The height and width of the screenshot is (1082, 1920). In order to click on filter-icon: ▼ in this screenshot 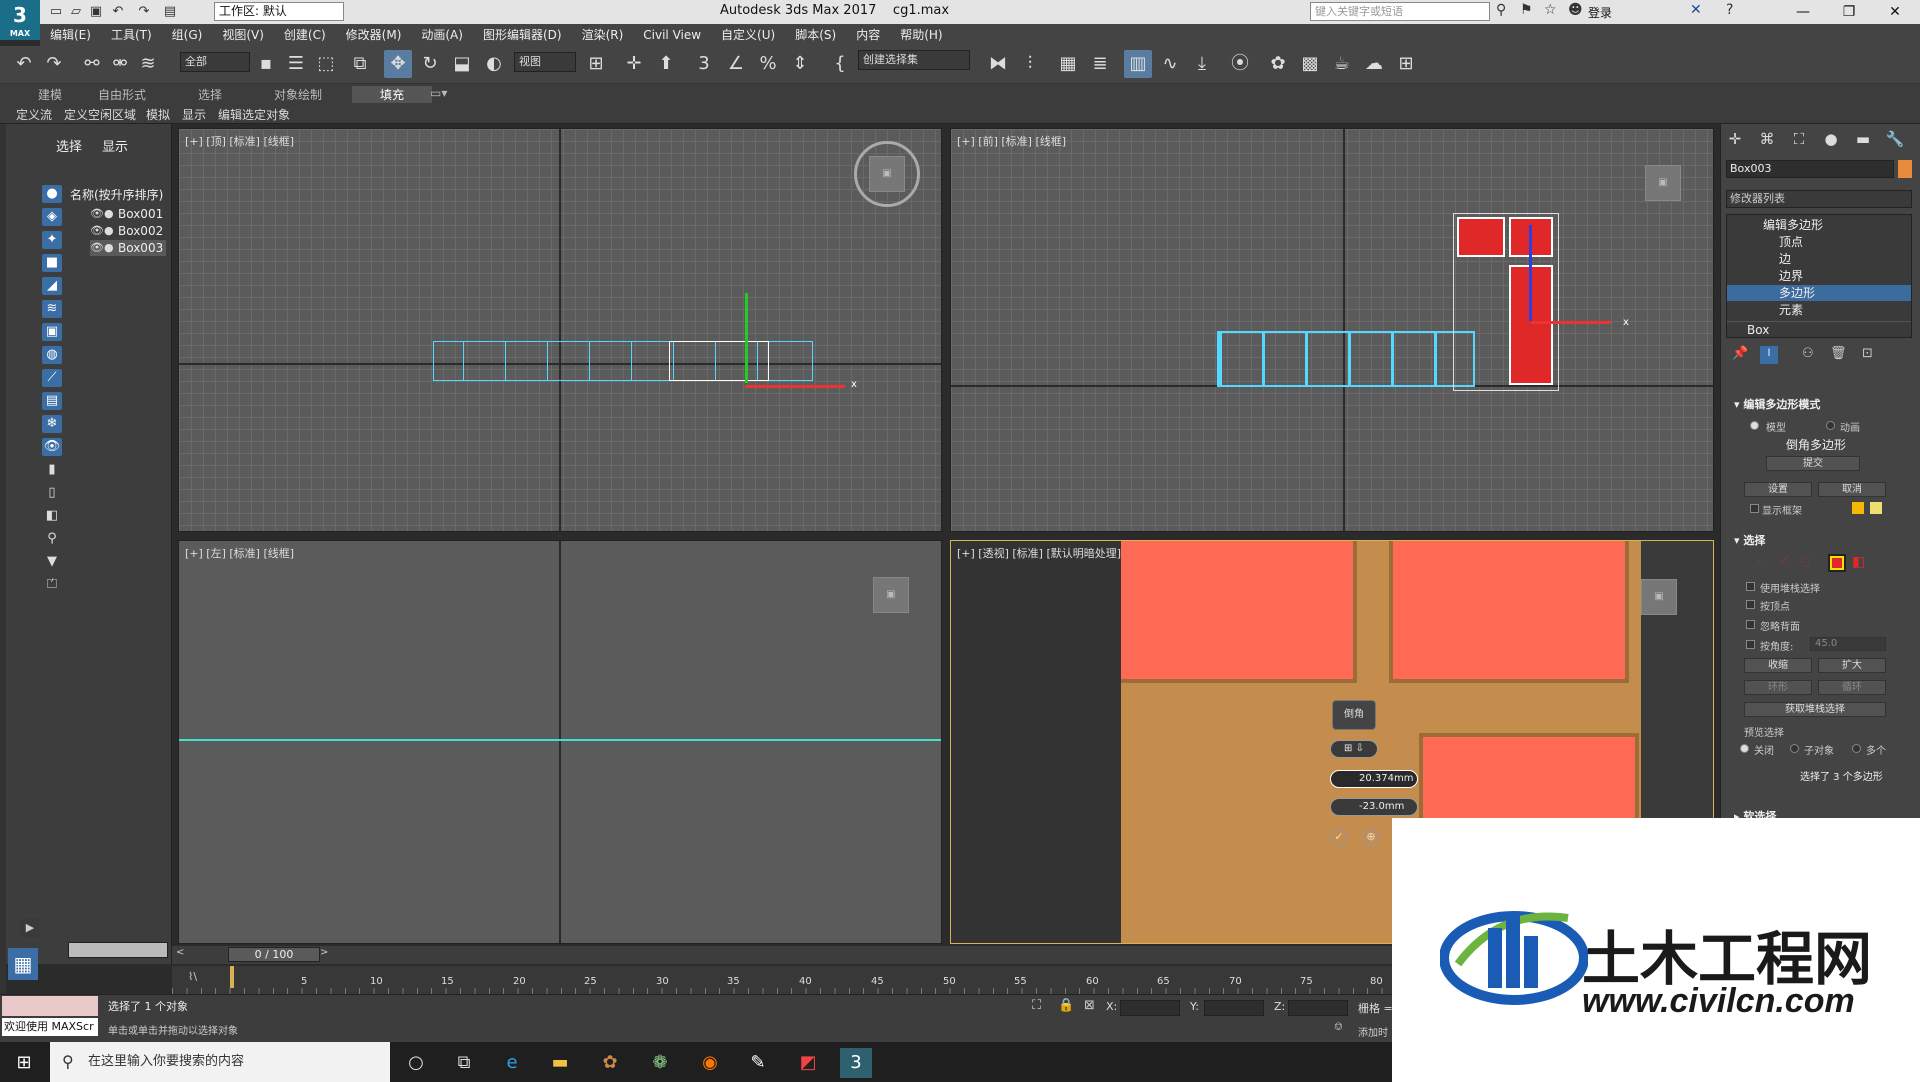, I will do `click(52, 562)`.